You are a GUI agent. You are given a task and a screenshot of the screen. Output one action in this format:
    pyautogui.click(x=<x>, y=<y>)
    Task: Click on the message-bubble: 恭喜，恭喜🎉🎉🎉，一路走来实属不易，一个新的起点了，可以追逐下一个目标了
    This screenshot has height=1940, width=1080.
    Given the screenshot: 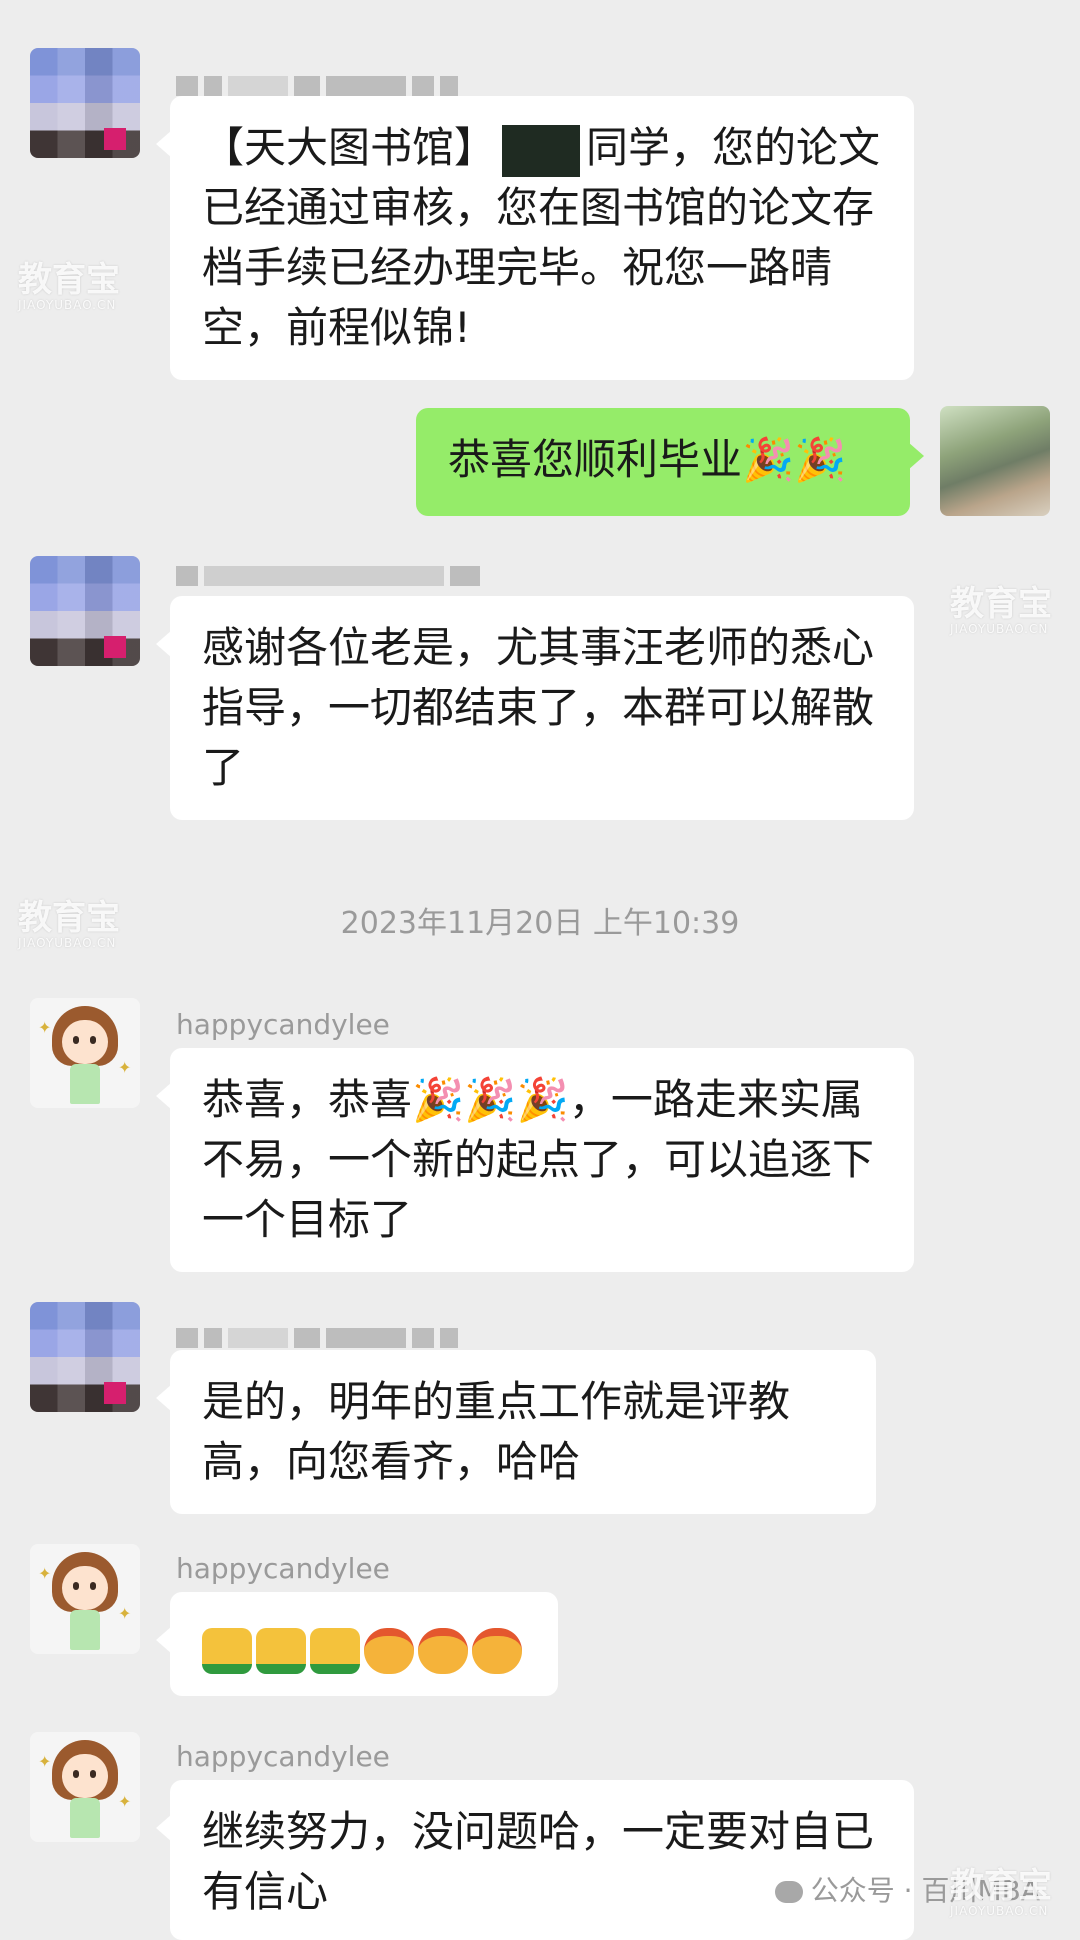 What is the action you would take?
    pyautogui.click(x=535, y=1160)
    